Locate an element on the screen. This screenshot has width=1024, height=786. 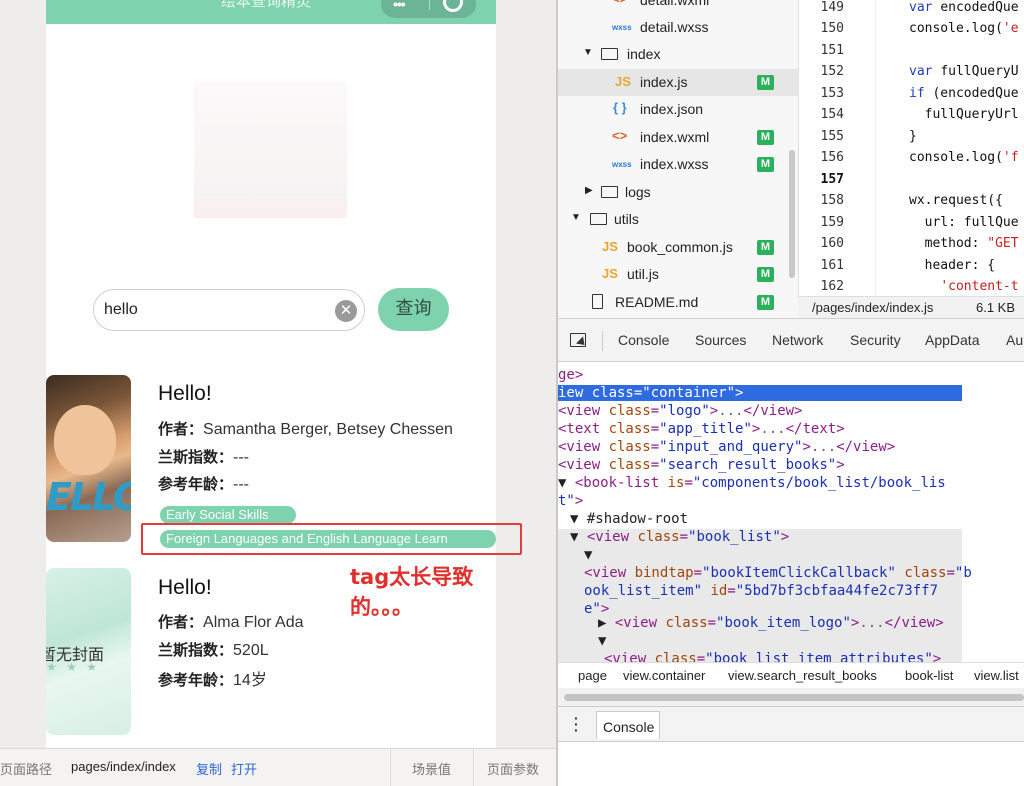
cover-face-graphic is located at coordinates (85, 440).